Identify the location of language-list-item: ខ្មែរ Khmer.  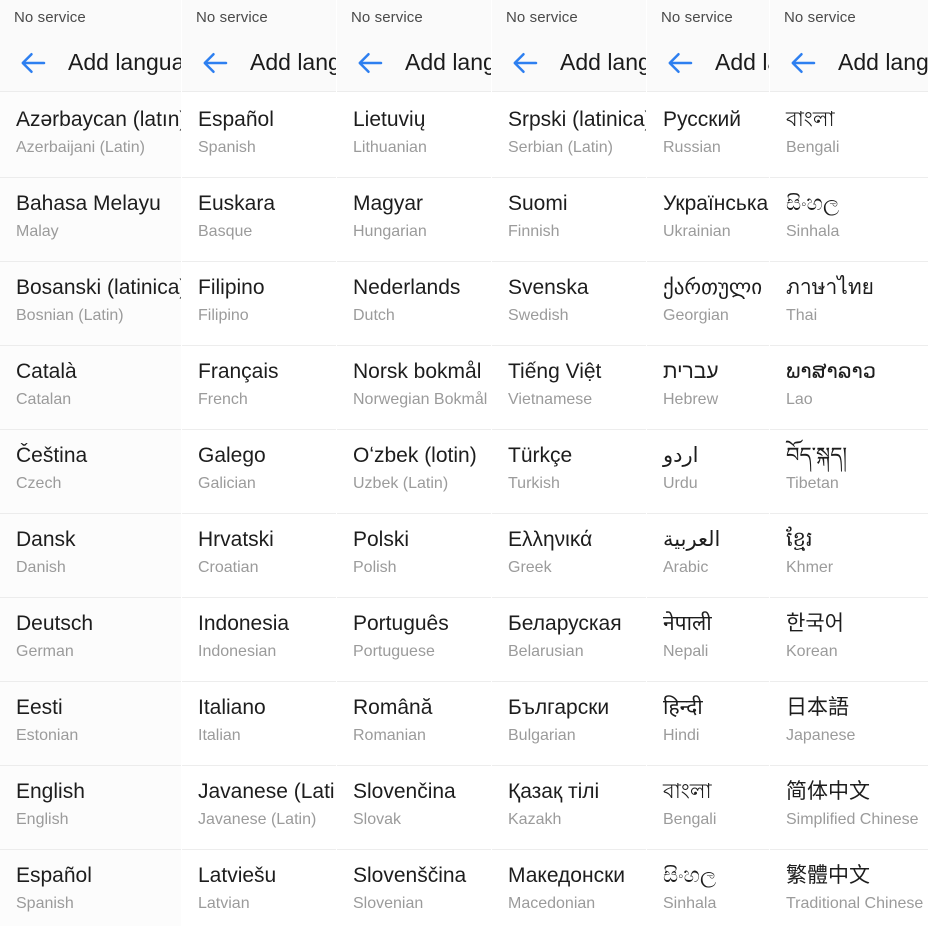
(849, 556).